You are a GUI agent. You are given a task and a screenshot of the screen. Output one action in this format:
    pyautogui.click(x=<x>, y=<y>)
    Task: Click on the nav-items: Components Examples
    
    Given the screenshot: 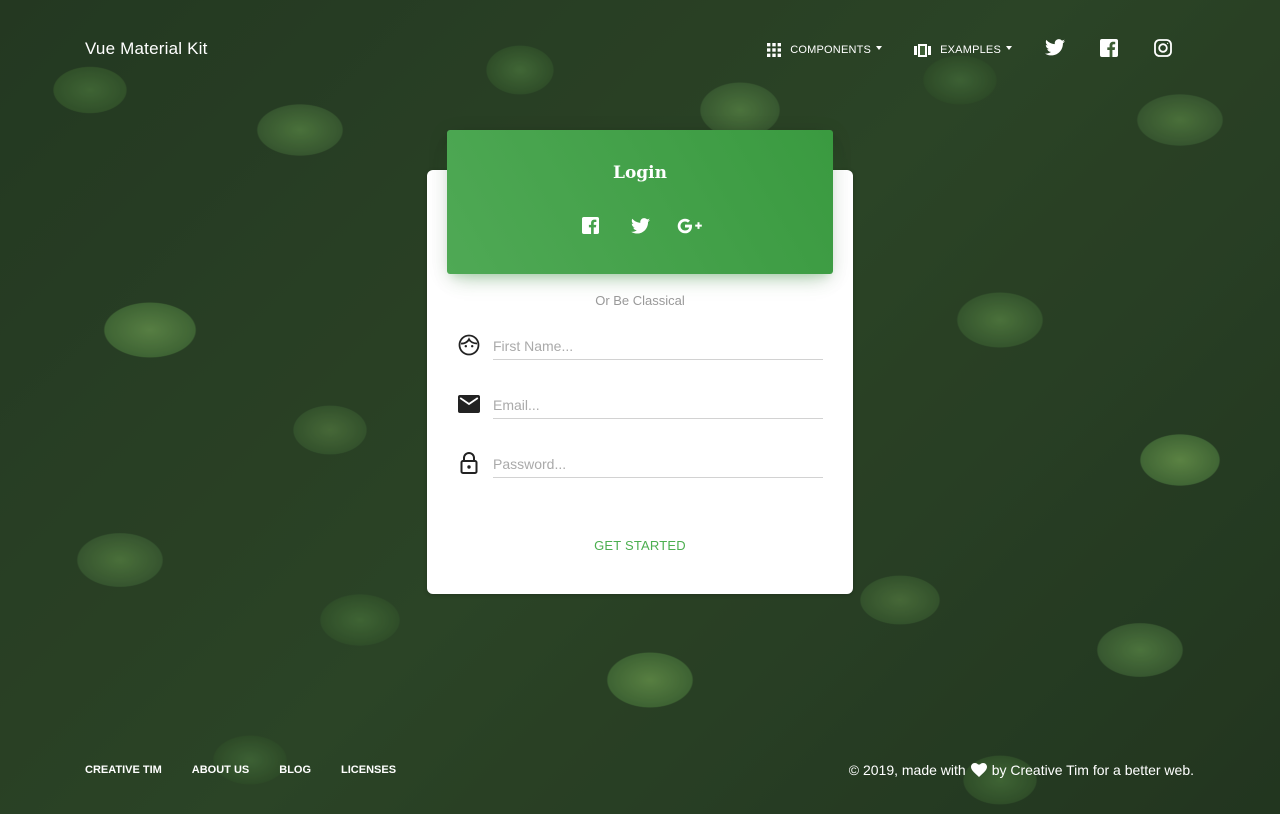 What is the action you would take?
    pyautogui.click(x=970, y=50)
    